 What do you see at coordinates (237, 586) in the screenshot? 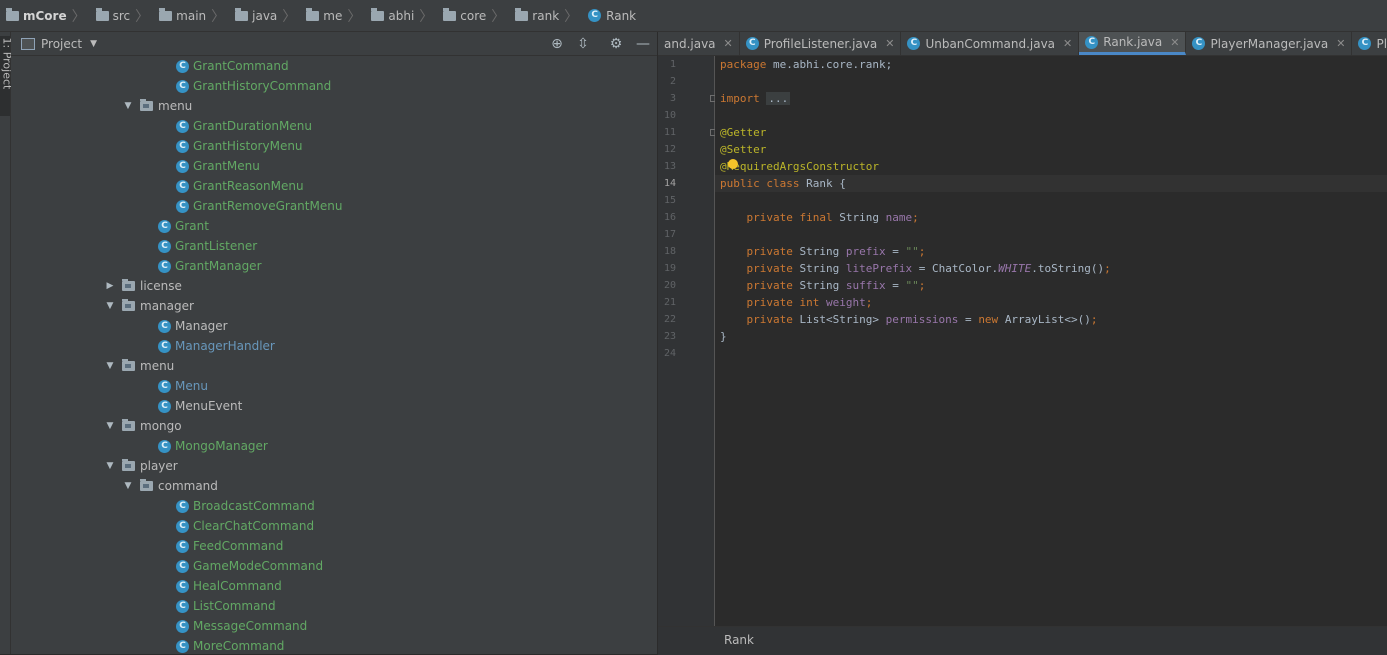
I see `tree-item-label: HealCommand` at bounding box center [237, 586].